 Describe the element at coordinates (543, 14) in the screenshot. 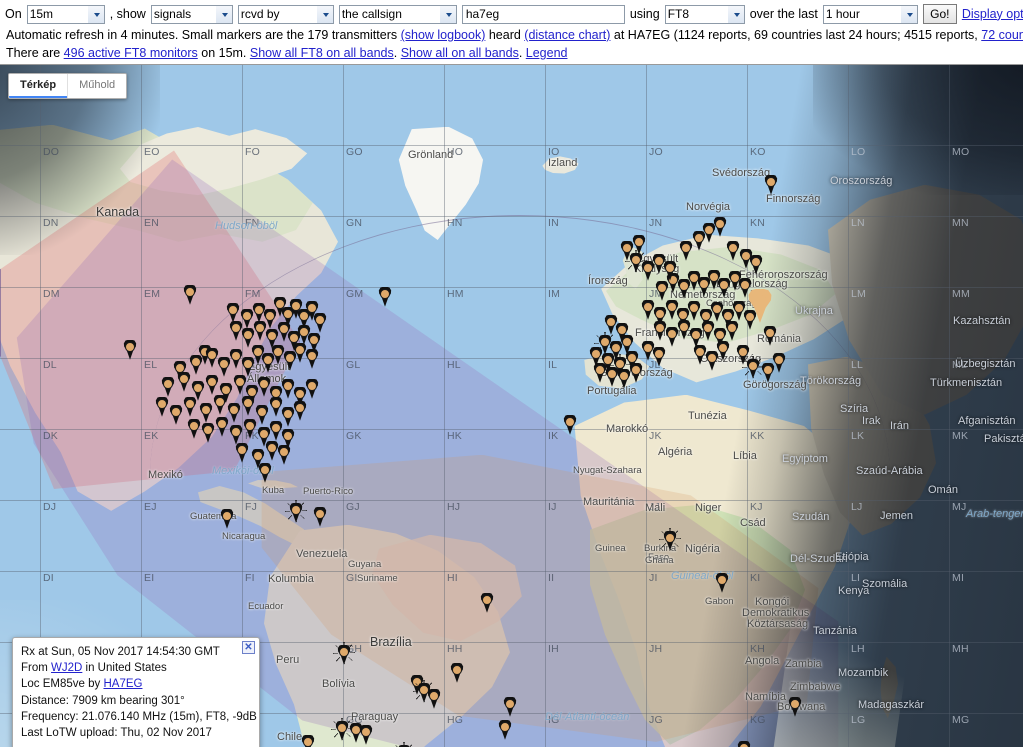

I see `callsign-input` at that location.